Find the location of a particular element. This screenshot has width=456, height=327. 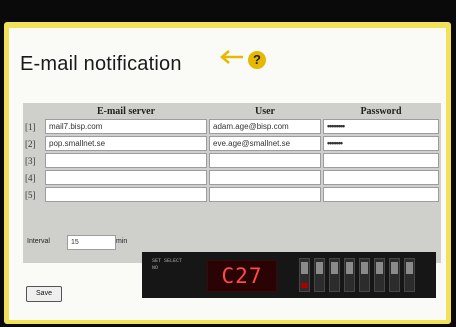

server-field-1: mail7.bisp.com is located at coordinates (126, 126).